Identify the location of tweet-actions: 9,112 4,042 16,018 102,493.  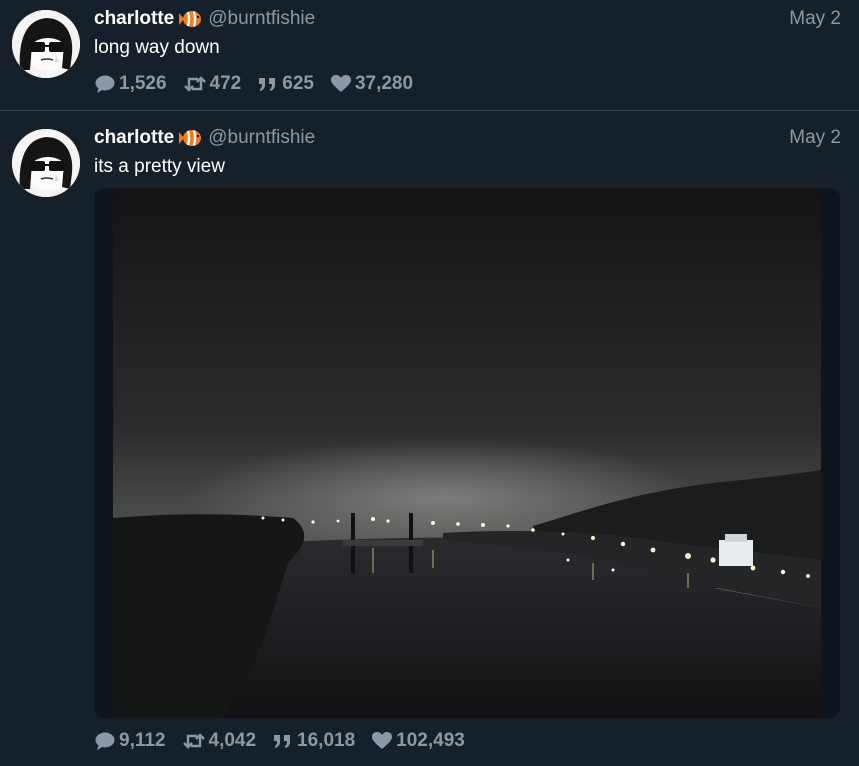
(287, 741).